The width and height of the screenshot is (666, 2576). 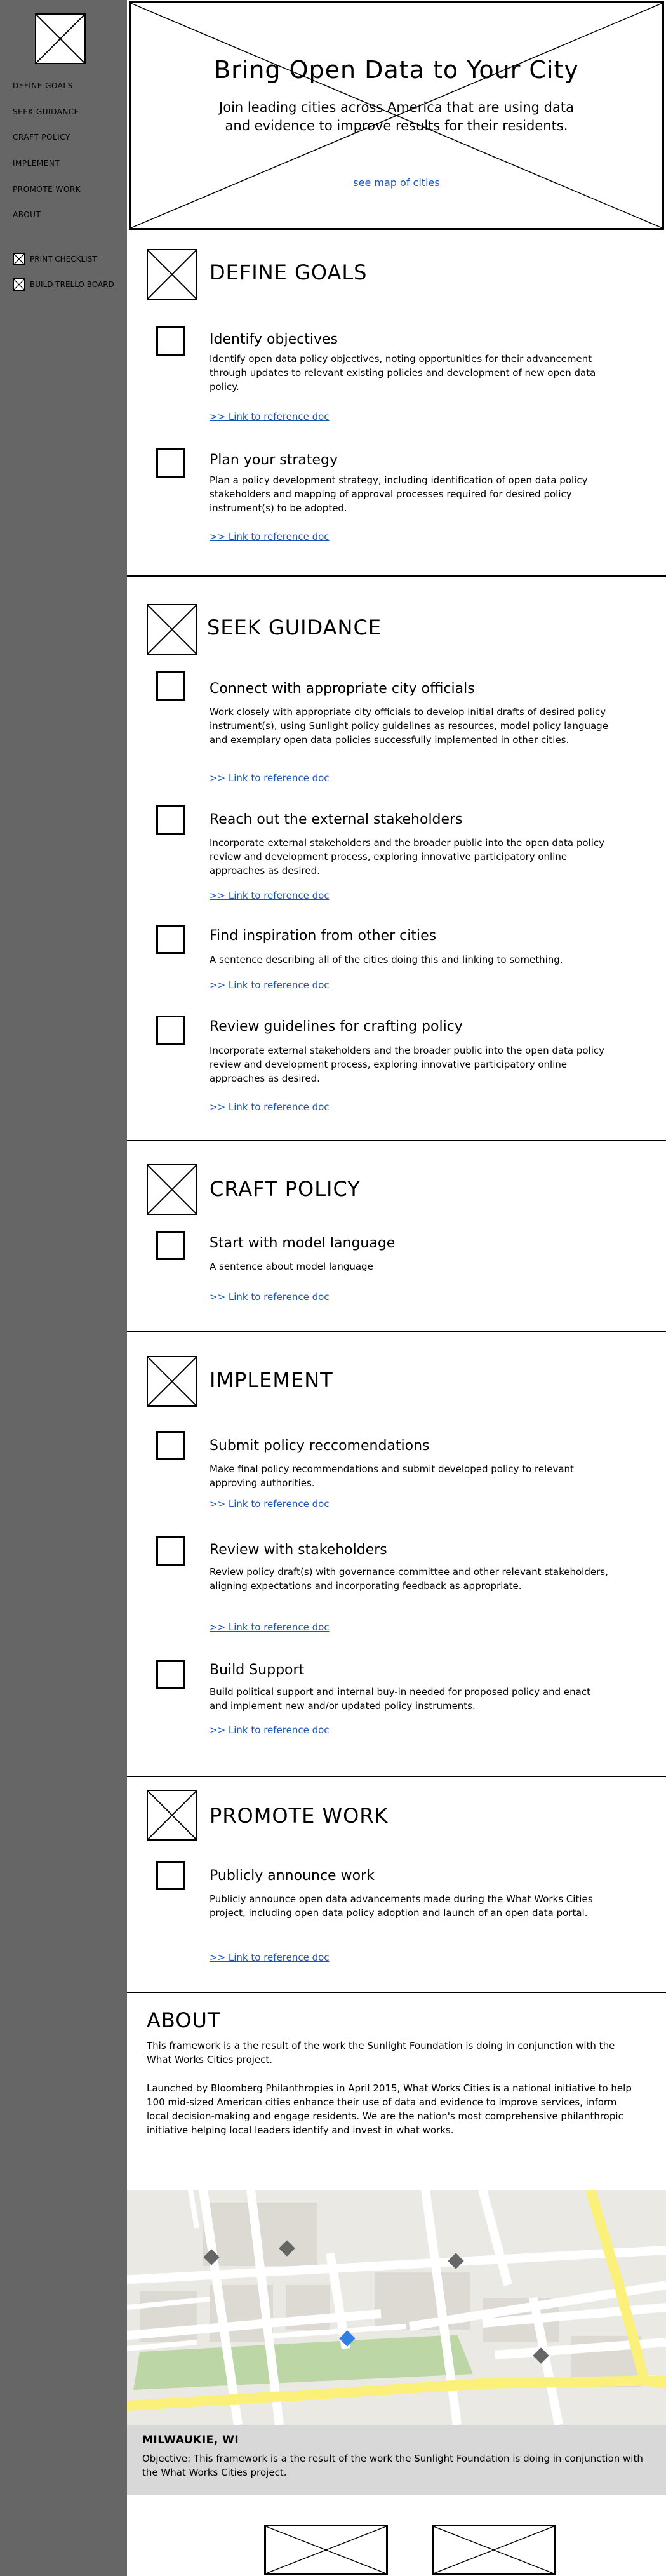 I want to click on step-title: Find inspiration from other cities, so click(x=323, y=936).